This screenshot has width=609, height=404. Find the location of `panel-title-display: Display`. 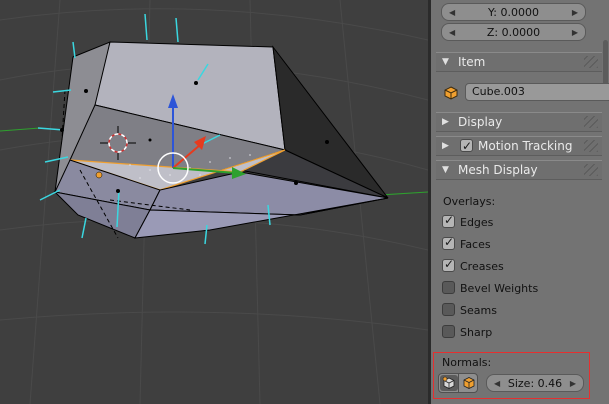

panel-title-display: Display is located at coordinates (480, 122).